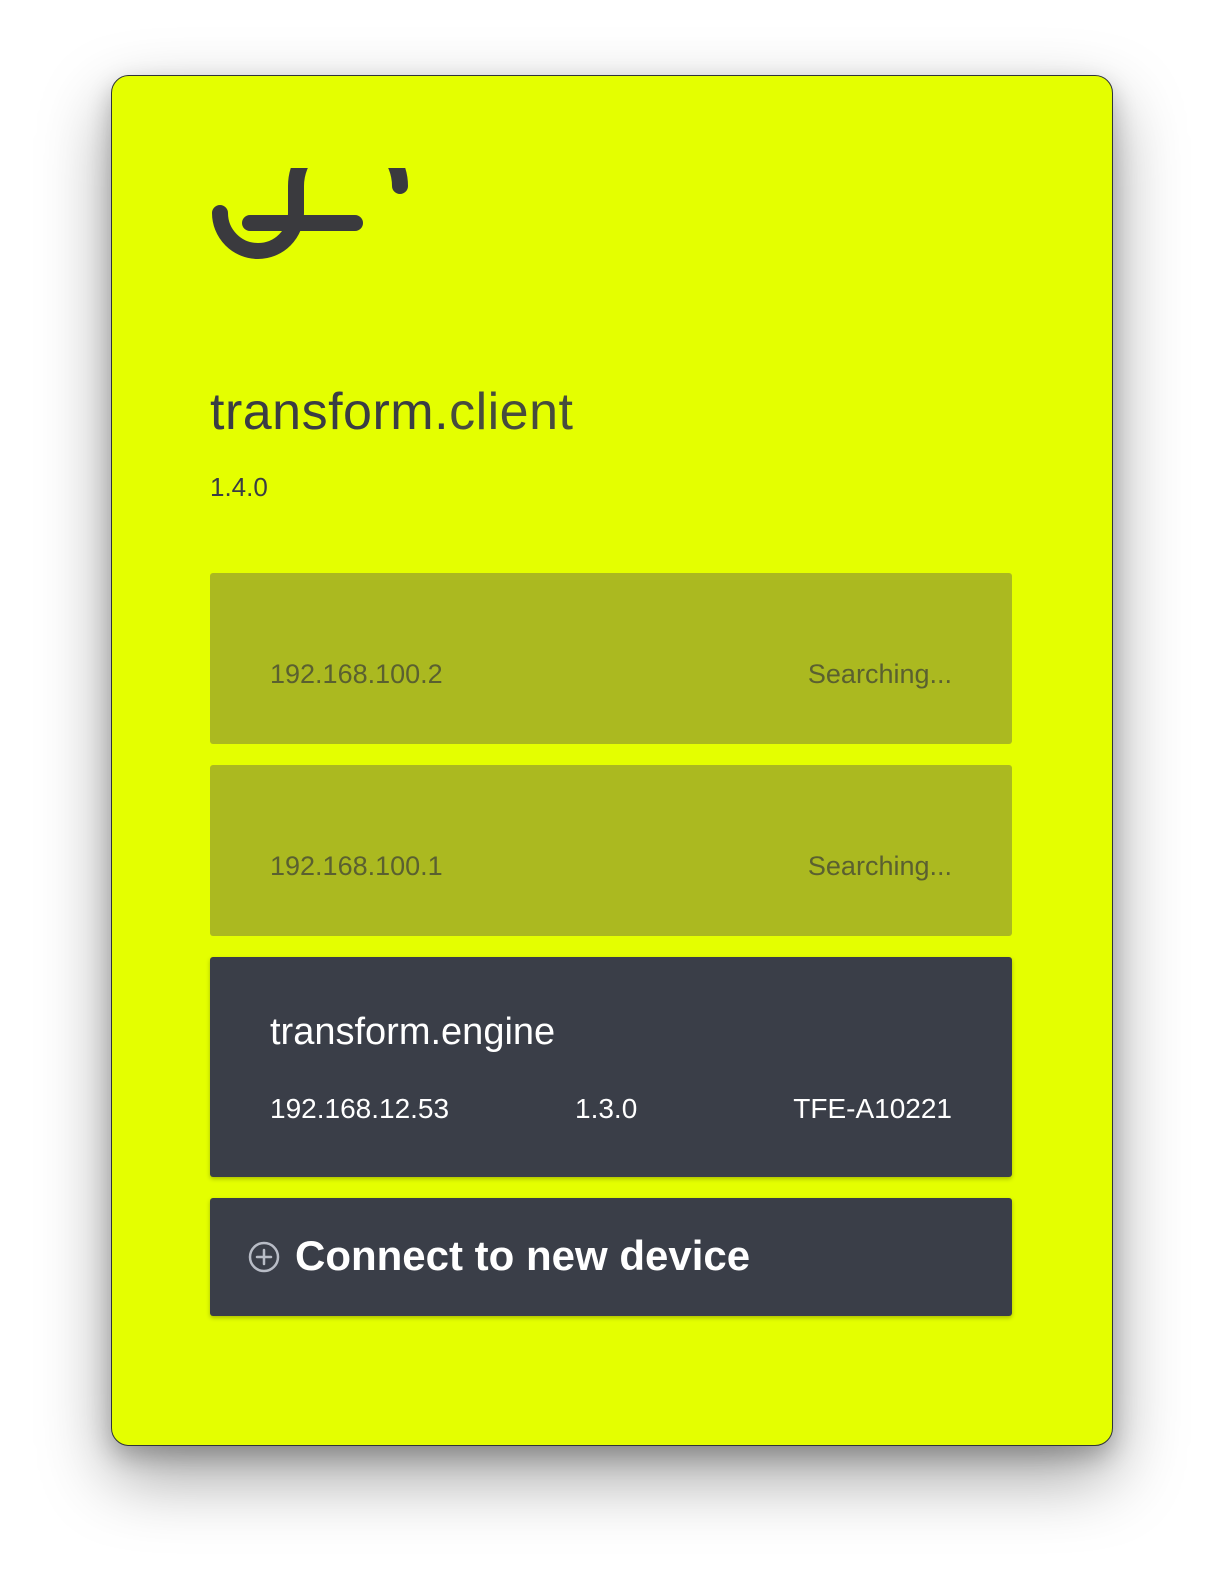 The width and height of the screenshot is (1224, 1594). What do you see at coordinates (310, 213) in the screenshot?
I see `transform-logo-icon` at bounding box center [310, 213].